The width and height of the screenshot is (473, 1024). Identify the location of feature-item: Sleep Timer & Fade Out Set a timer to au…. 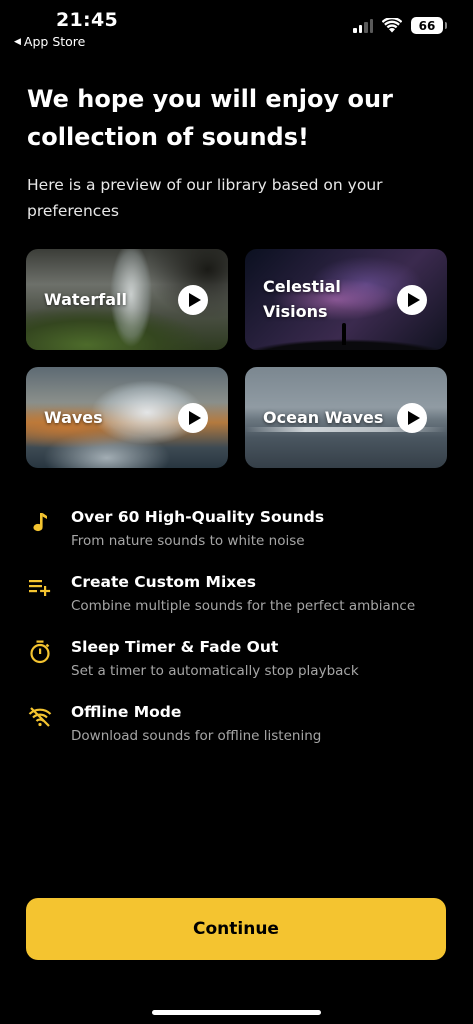
(237, 662).